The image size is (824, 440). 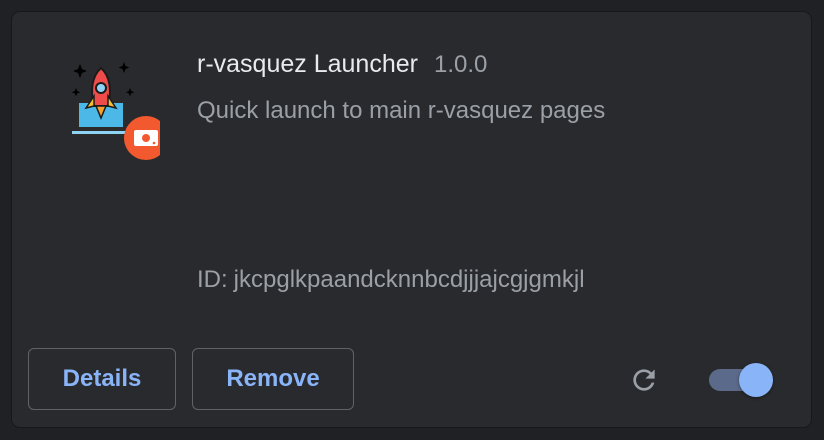 I want to click on extension-id: ID: jkcpglkpaandcknnbcdjjjajcgjgmkjl, so click(x=391, y=280).